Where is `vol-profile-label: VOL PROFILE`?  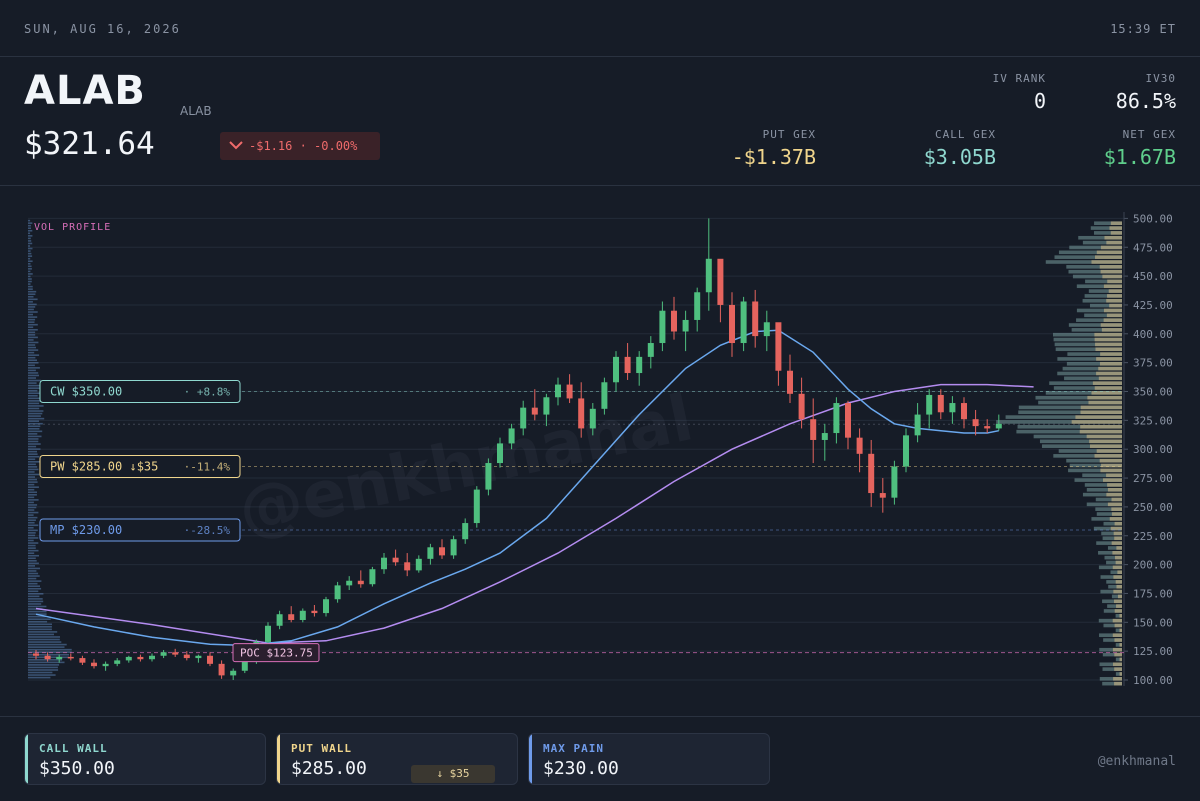
vol-profile-label: VOL PROFILE is located at coordinates (72, 227).